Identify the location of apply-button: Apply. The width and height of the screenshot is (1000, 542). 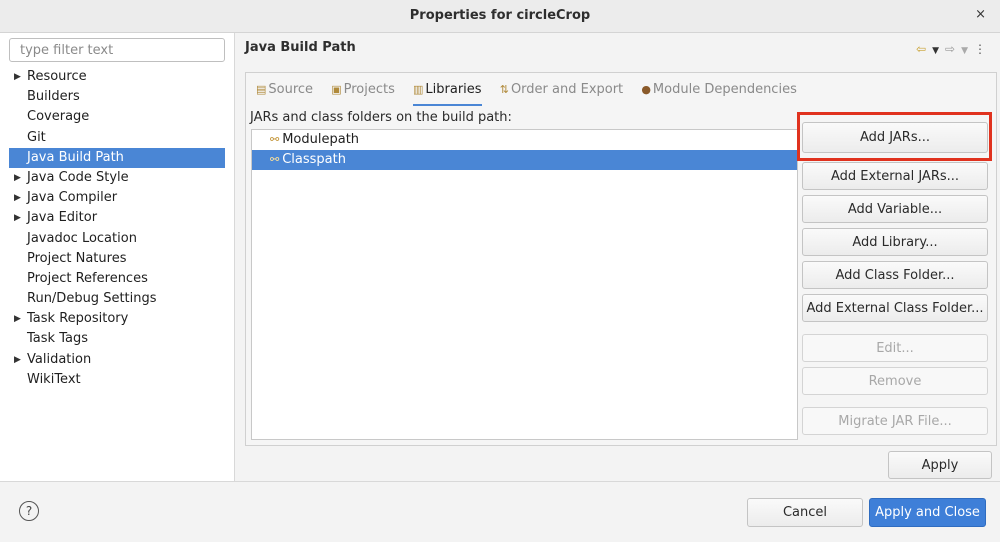
(940, 465).